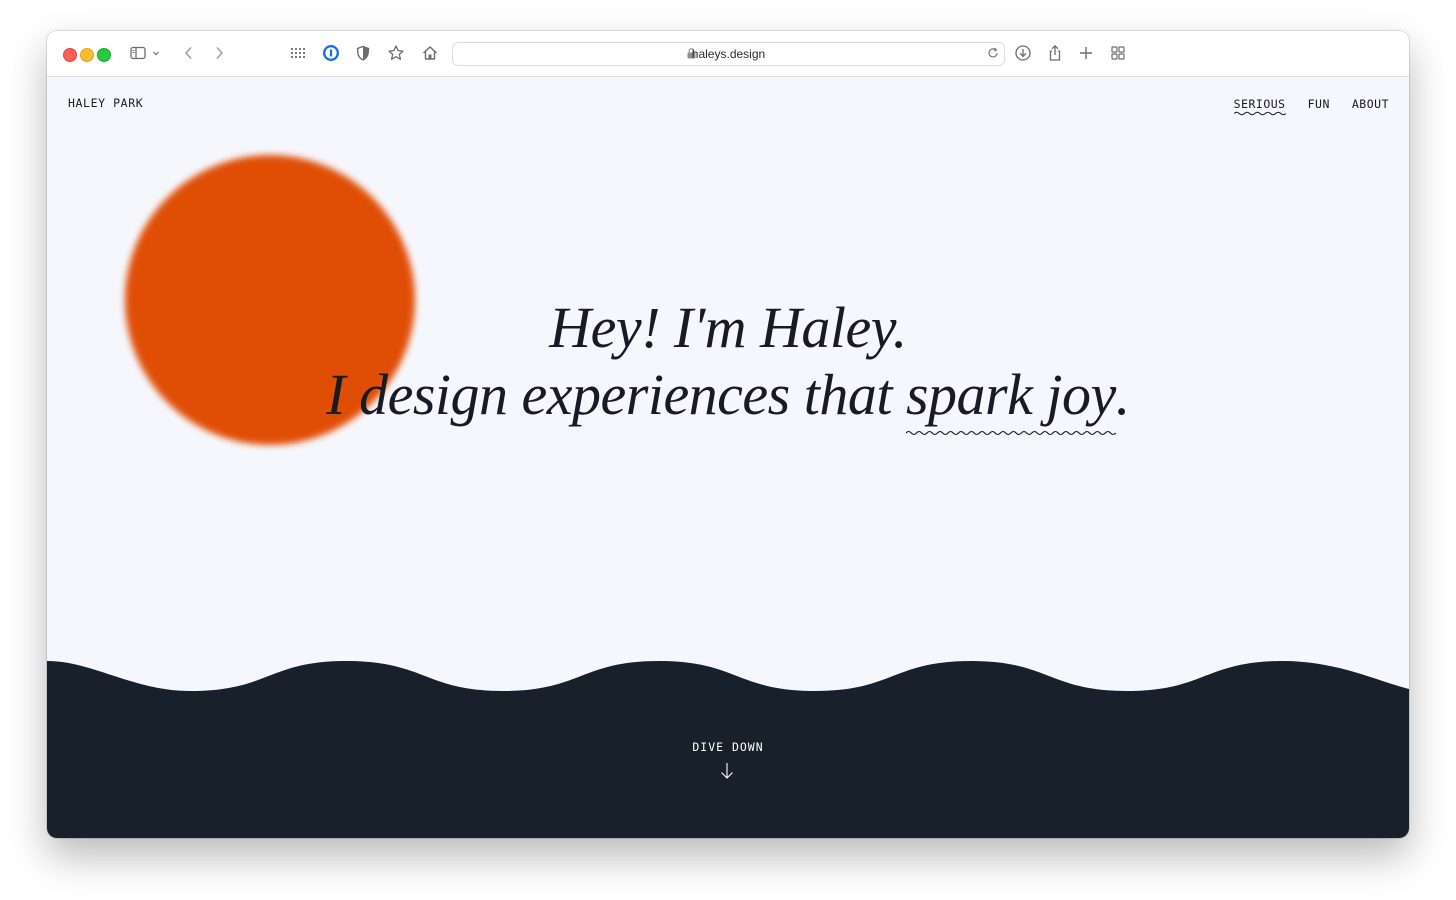  I want to click on star-icon, so click(396, 53).